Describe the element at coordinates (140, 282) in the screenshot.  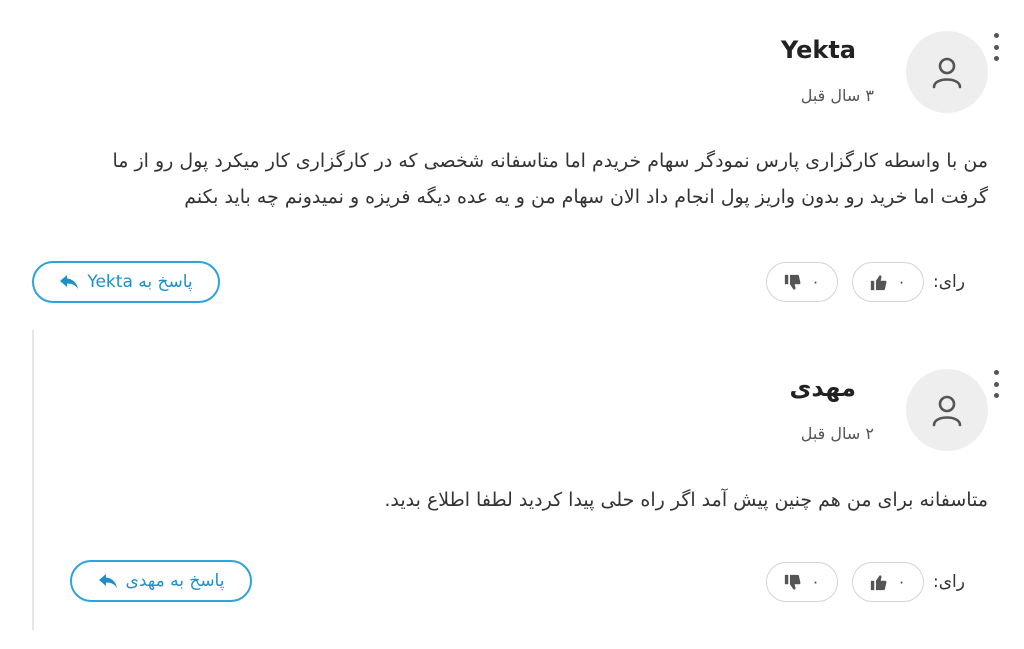
I see `reply-label: پاسخ به Yekta` at that location.